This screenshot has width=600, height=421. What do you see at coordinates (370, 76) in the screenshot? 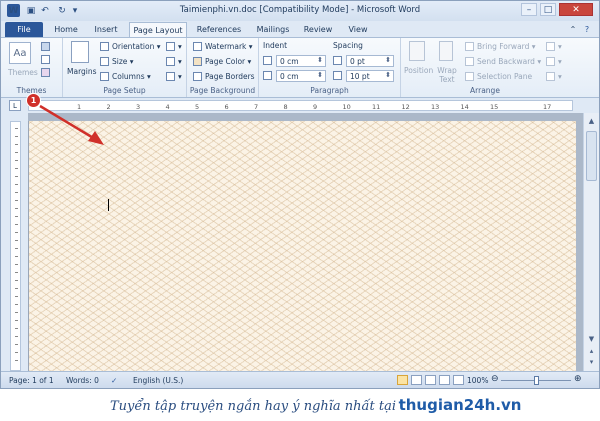
I see `spacing-after-field: 10 pt` at bounding box center [370, 76].